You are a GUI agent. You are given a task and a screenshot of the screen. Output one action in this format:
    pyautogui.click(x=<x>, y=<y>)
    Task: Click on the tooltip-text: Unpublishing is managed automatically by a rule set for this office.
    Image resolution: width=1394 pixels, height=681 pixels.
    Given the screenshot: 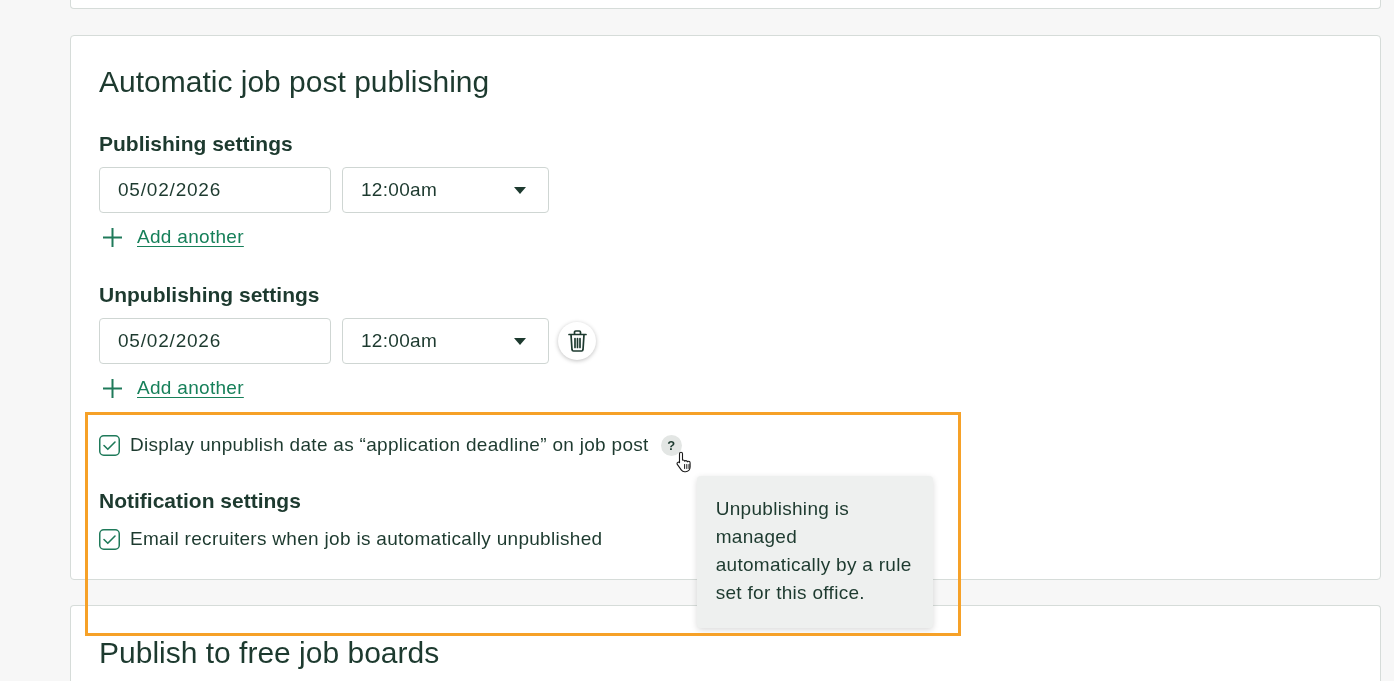 What is the action you would take?
    pyautogui.click(x=814, y=550)
    